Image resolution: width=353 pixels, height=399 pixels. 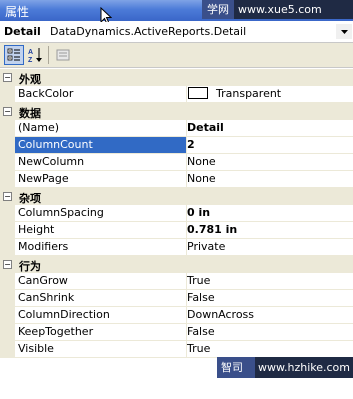 I want to click on dropdown-arrow-icon, so click(x=344, y=31).